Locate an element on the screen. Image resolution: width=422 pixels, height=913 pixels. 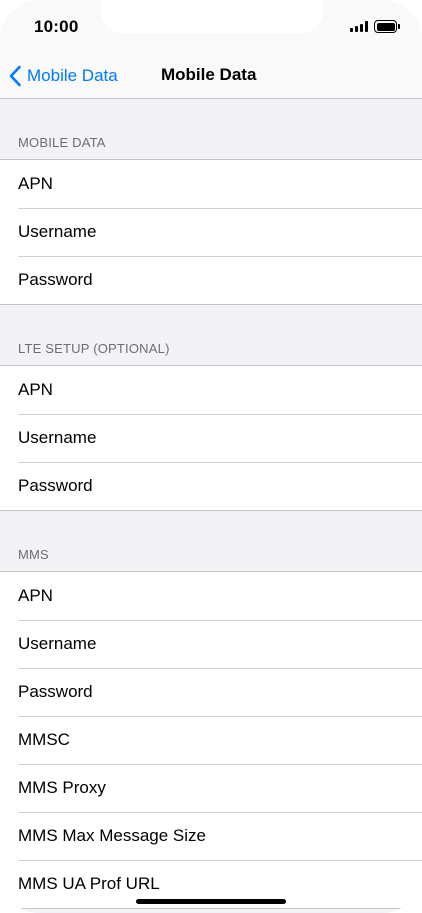
row-mms-proxy: MMS Proxy is located at coordinates (211, 788).